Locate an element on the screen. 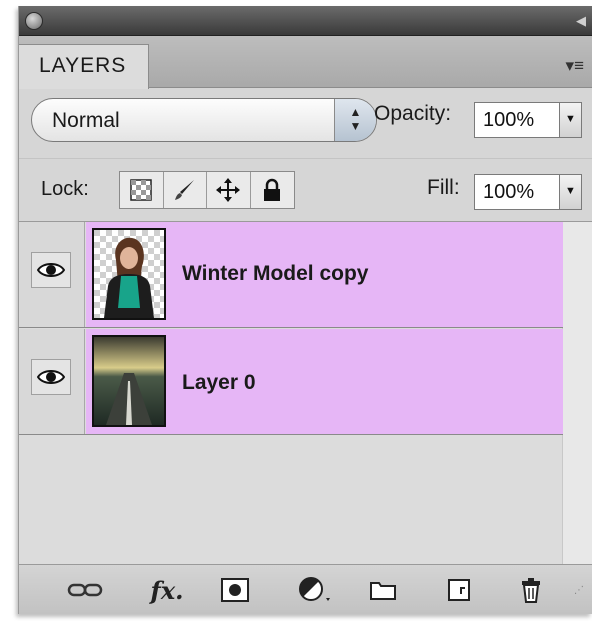 This screenshot has height=621, width=592. layers-footer: fx. ⋰ is located at coordinates (305, 589).